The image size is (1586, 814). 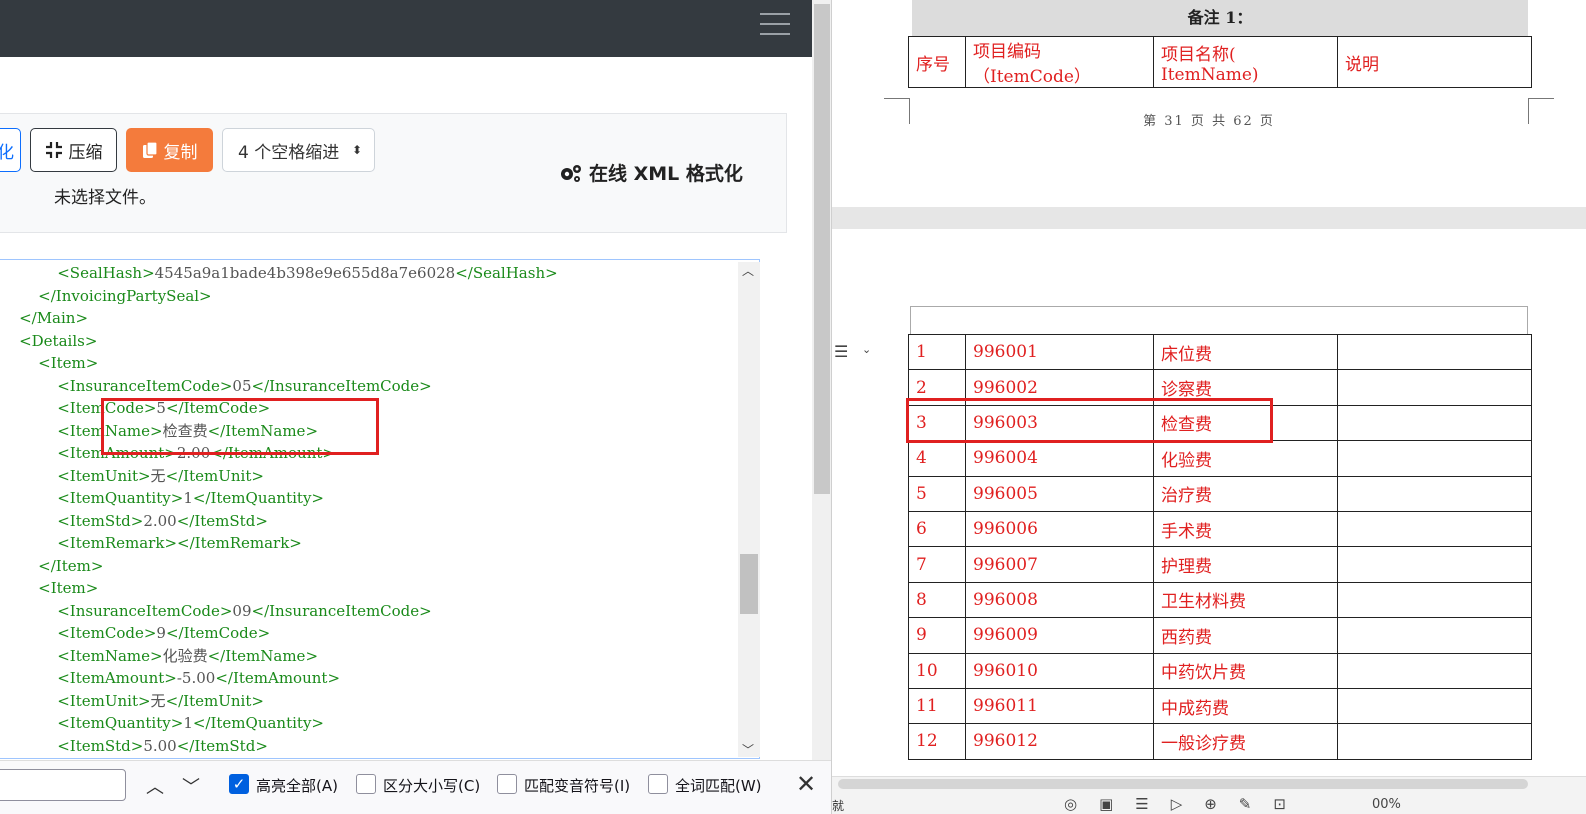 What do you see at coordinates (117, 678) in the screenshot?
I see `xml-open-tag: <ItemAmount>` at bounding box center [117, 678].